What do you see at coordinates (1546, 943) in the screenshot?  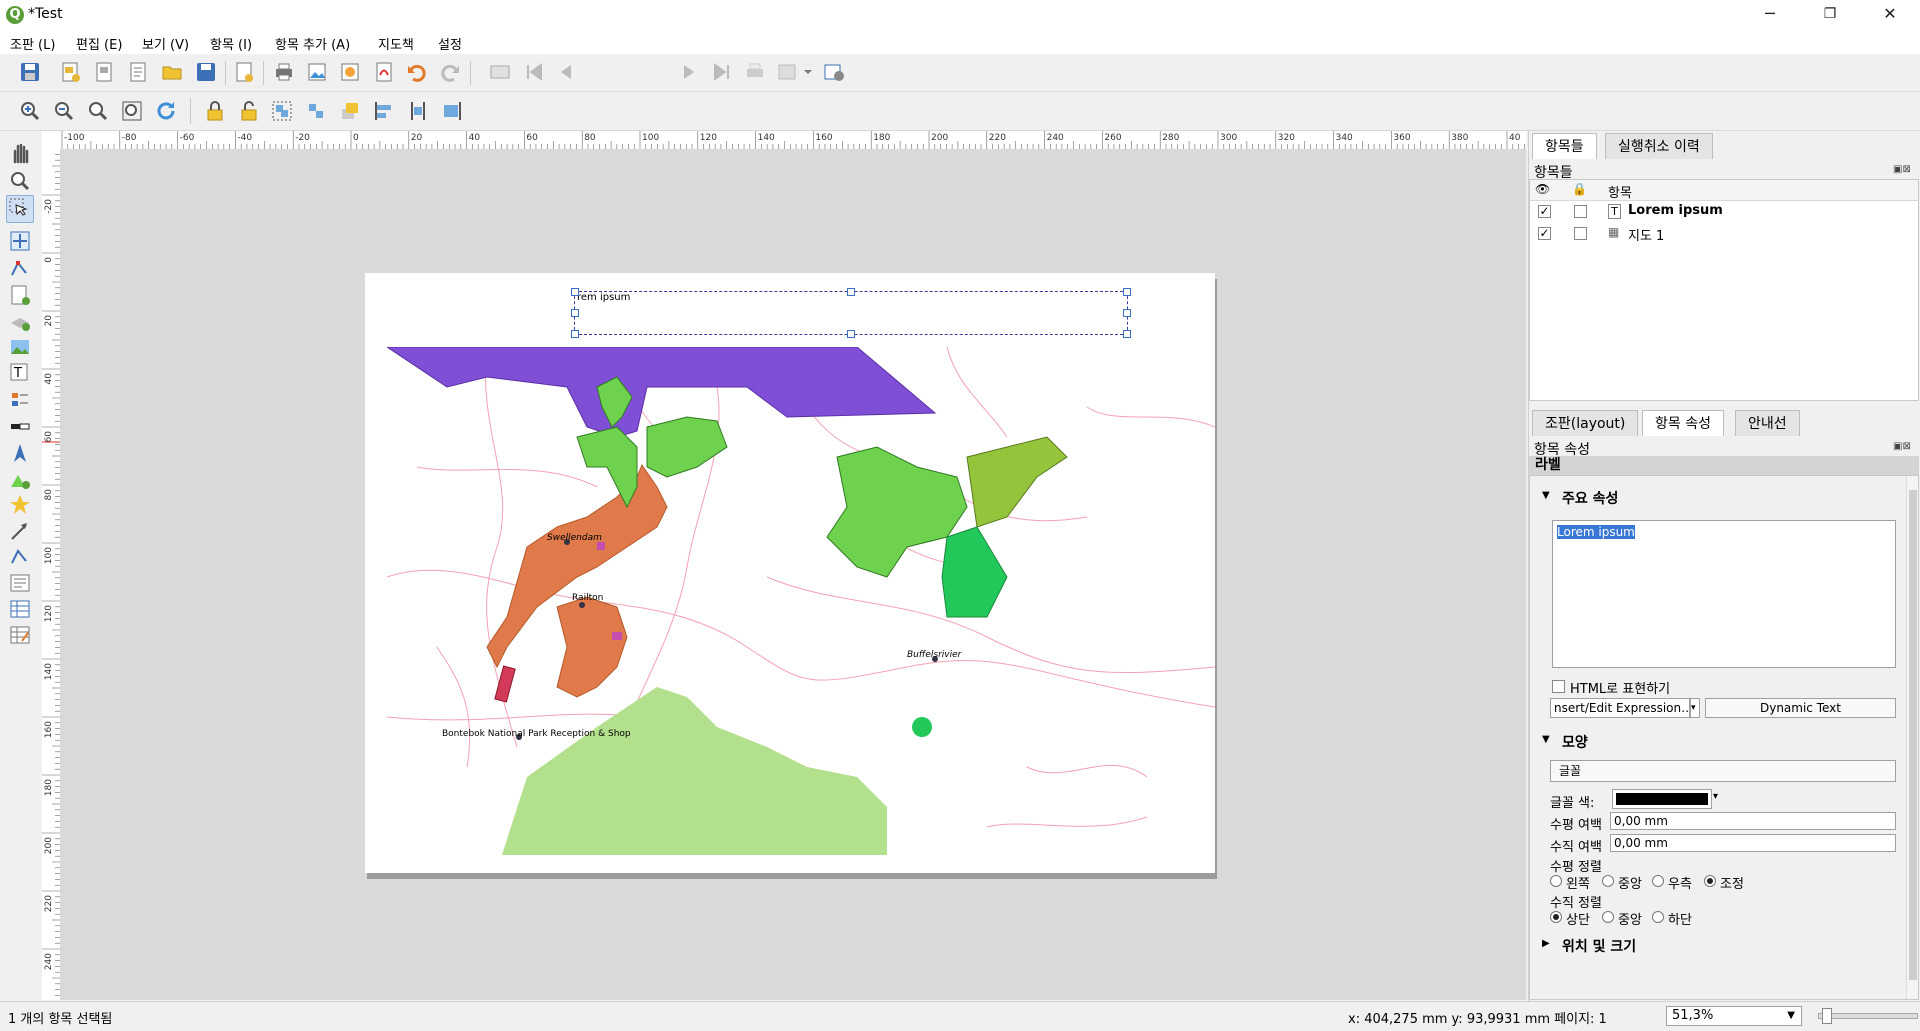 I see `chevron-right-icon: ▶` at bounding box center [1546, 943].